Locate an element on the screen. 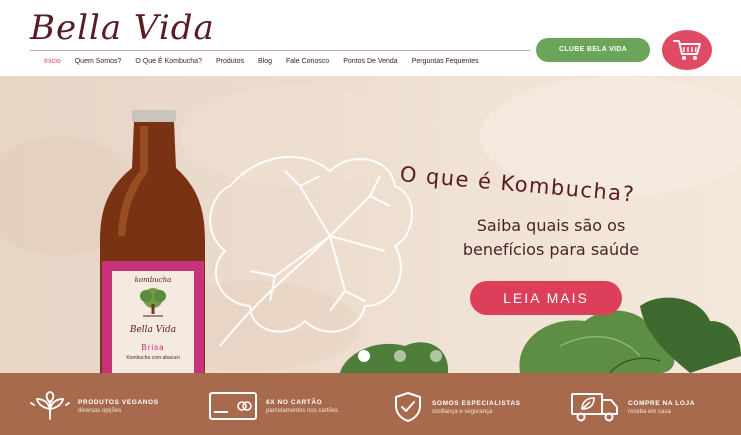 The height and width of the screenshot is (435, 741). bottle-top-label: kombucha is located at coordinates (153, 280).